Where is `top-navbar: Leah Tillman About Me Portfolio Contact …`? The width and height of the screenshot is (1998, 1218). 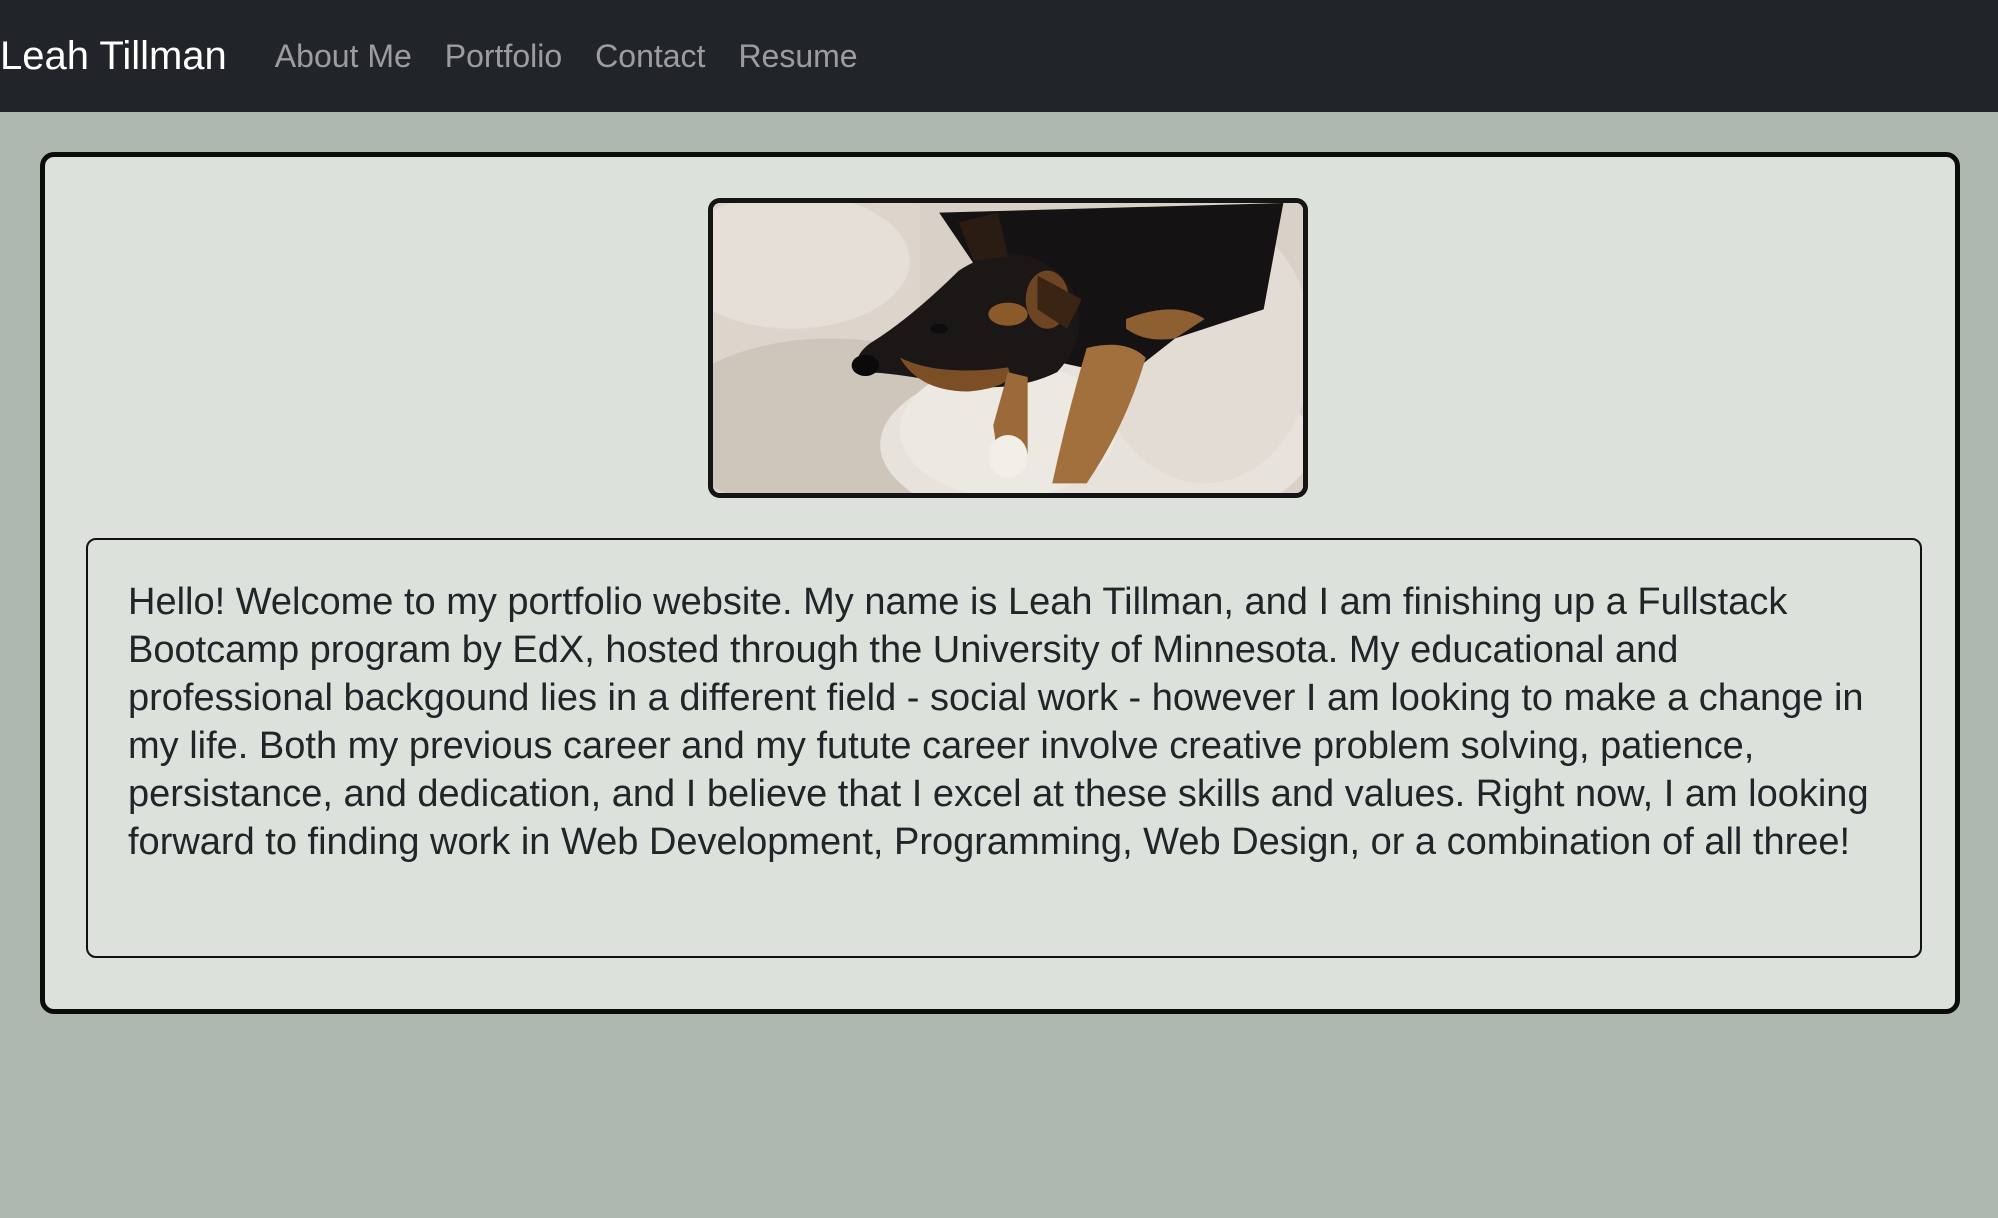
top-navbar: Leah Tillman About Me Portfolio Contact … is located at coordinates (999, 56).